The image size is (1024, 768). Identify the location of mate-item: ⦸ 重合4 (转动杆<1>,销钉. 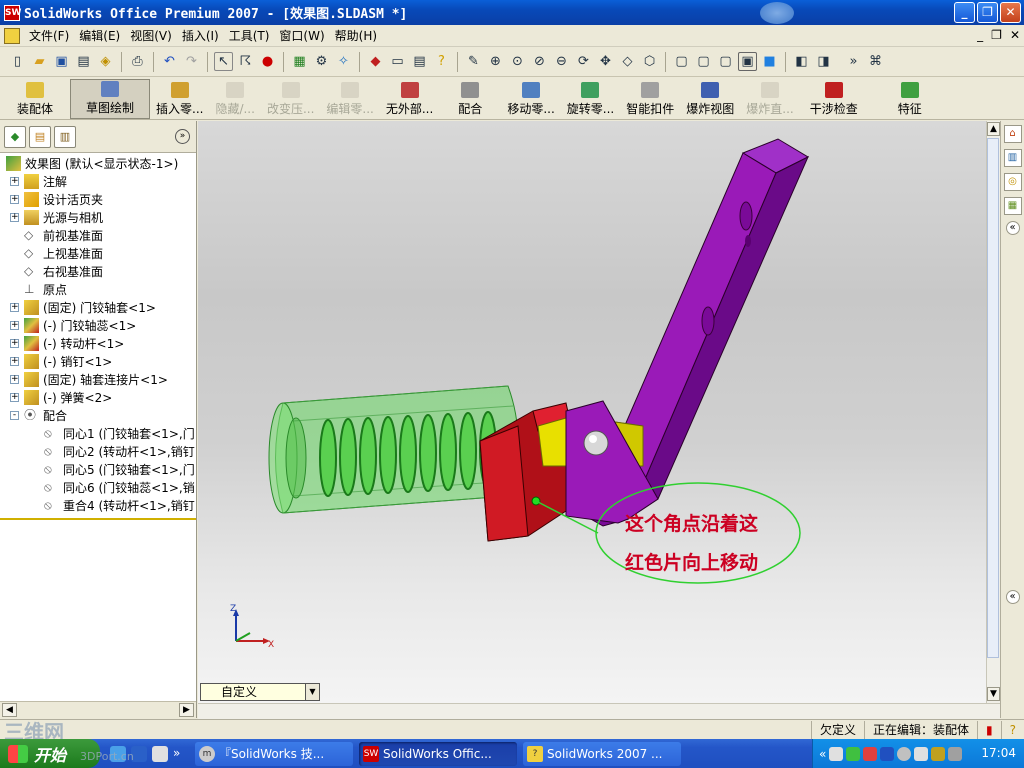
(98, 505).